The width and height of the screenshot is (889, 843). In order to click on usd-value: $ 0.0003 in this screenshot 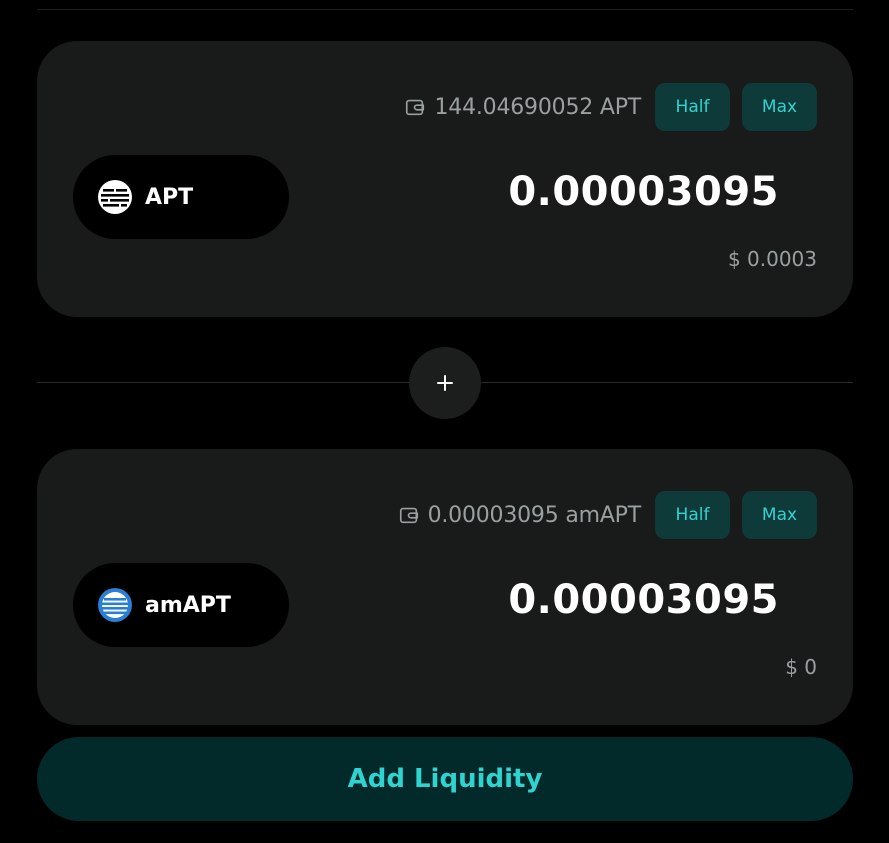, I will do `click(772, 259)`.